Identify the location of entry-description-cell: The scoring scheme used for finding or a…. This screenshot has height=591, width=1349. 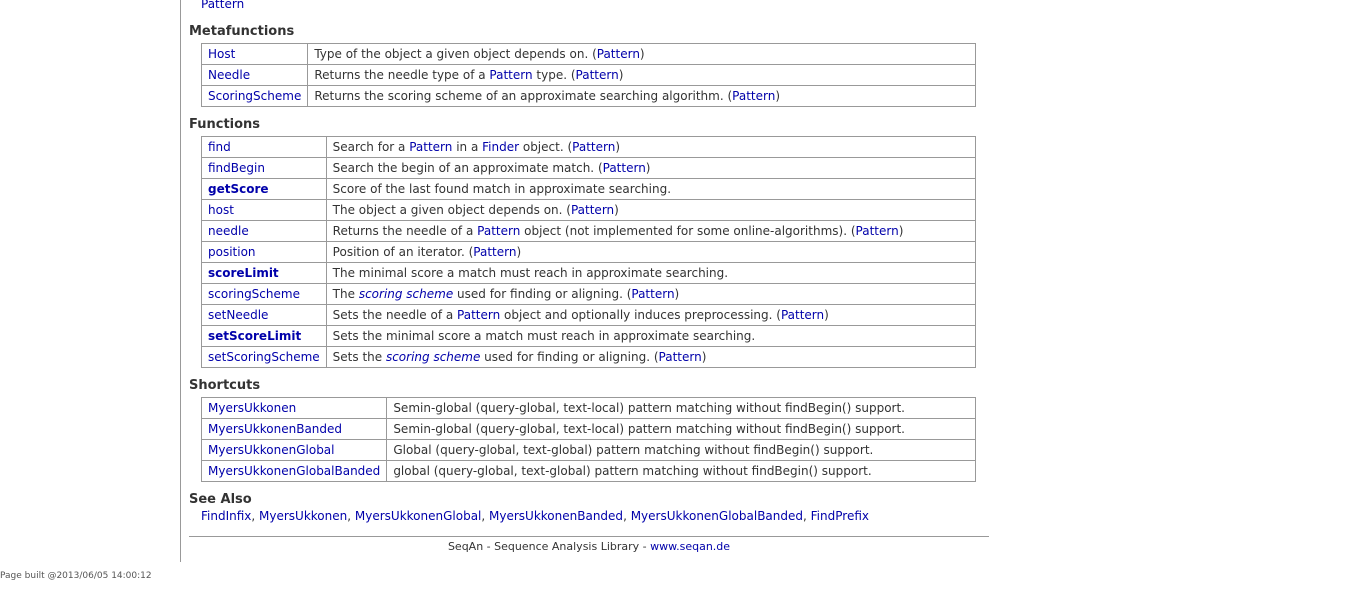
(651, 294).